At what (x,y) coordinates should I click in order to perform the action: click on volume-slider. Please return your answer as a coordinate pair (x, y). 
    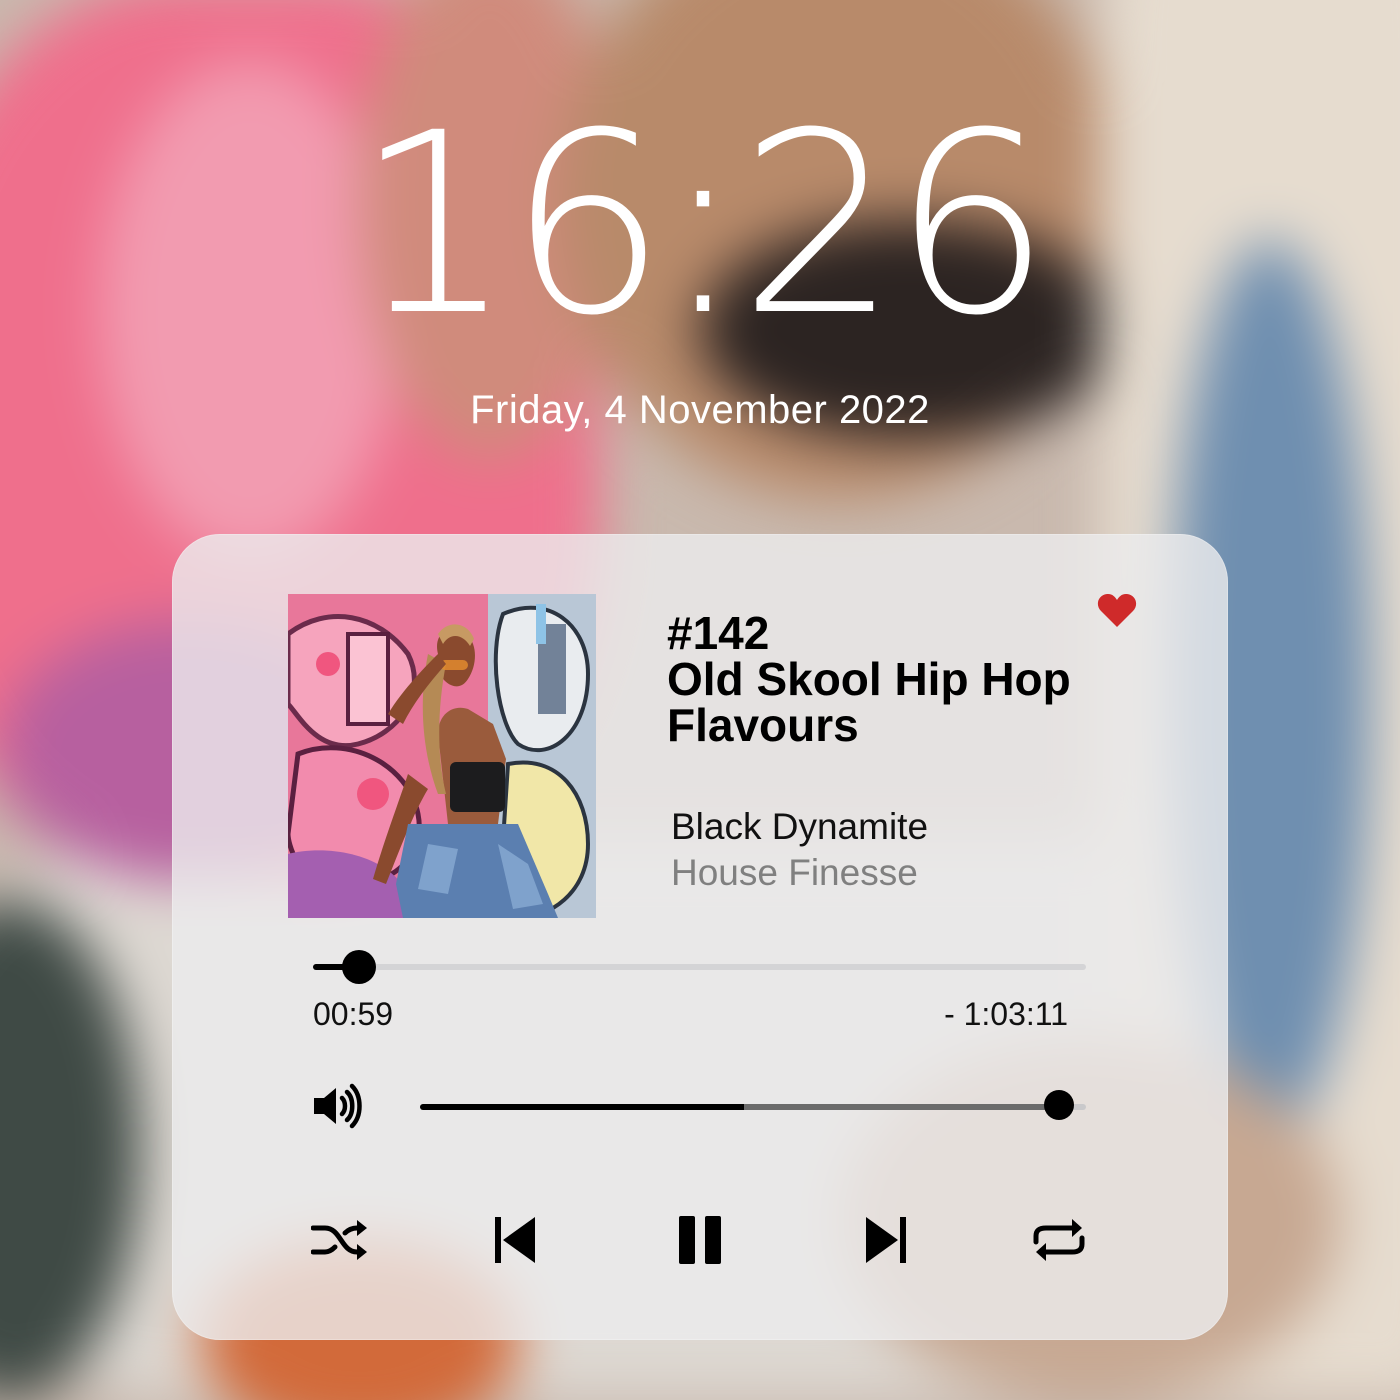
    Looking at the image, I should click on (753, 1105).